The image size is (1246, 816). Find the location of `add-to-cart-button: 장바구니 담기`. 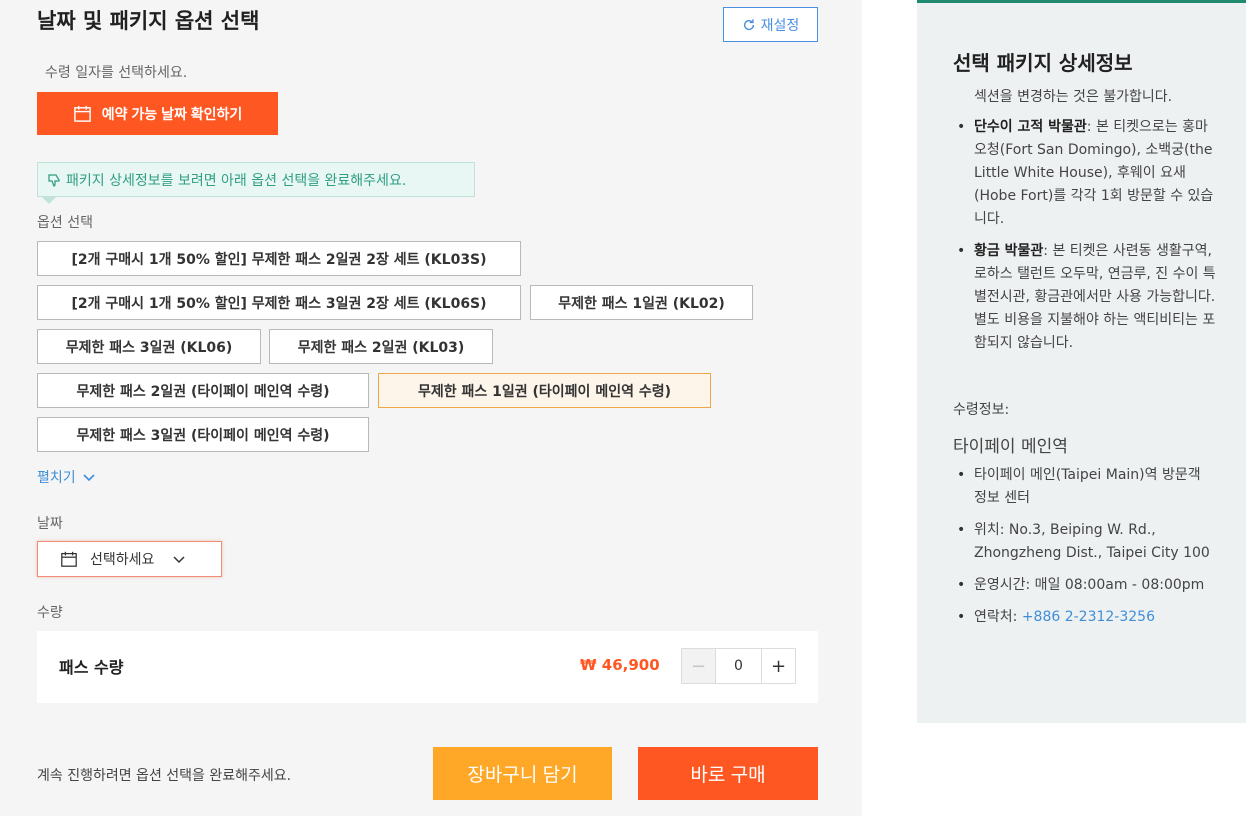

add-to-cart-button: 장바구니 담기 is located at coordinates (522, 773).